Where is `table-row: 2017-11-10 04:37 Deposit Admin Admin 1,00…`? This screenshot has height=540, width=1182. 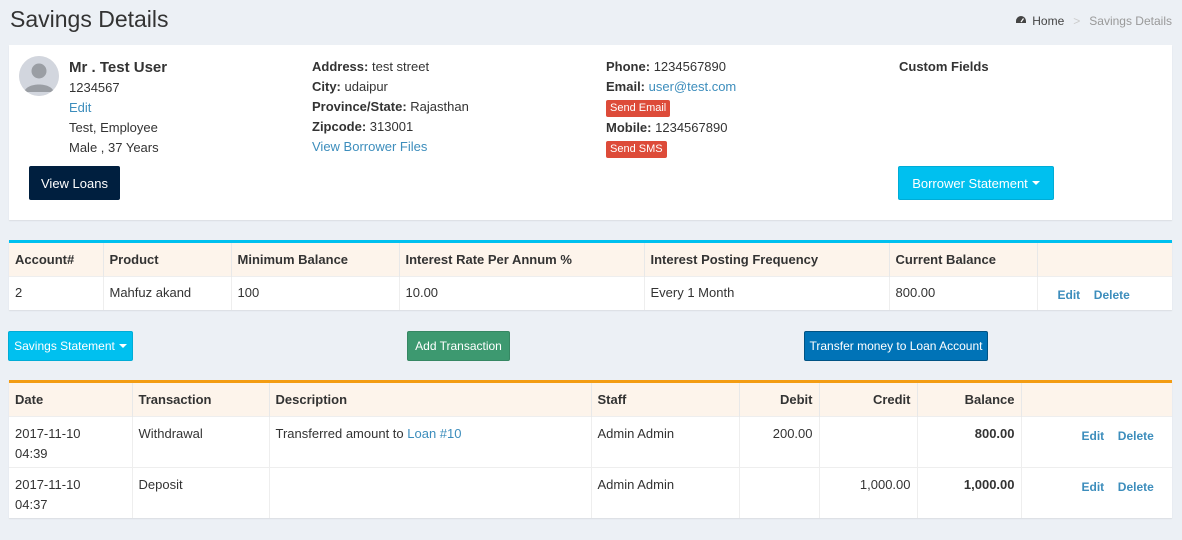
table-row: 2017-11-10 04:37 Deposit Admin Admin 1,00… is located at coordinates (590, 492).